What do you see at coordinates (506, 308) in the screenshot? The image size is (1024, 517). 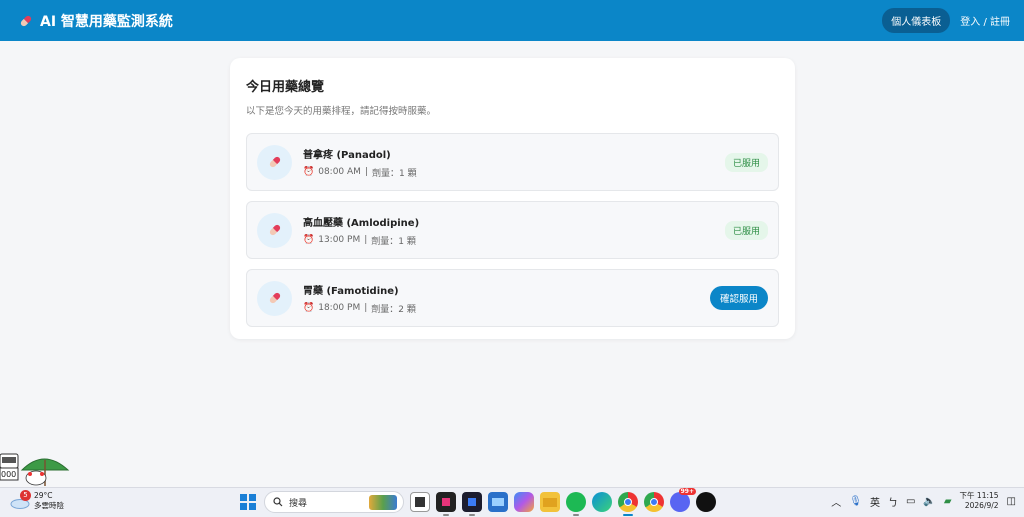 I see `medication-schedule: ⏰ 18:00 PM | 劑量：2 顆` at bounding box center [506, 308].